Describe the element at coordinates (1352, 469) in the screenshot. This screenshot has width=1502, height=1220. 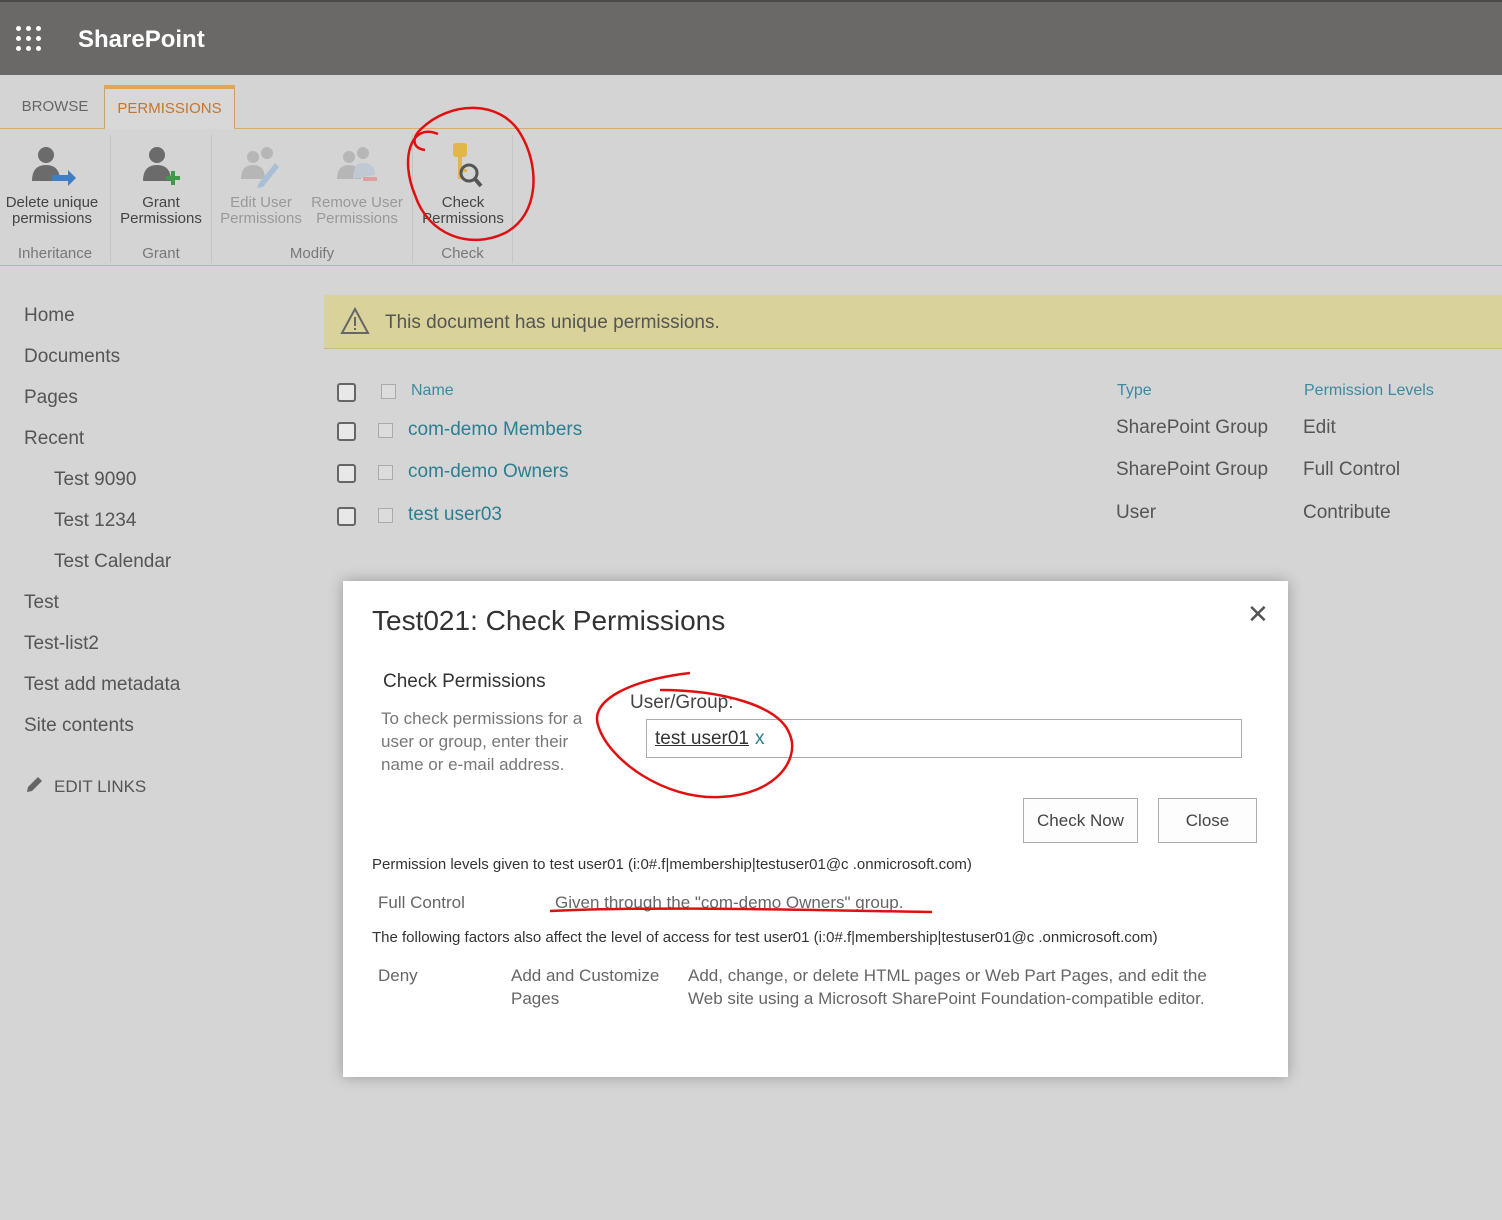
I see `row-permission-level: Full Control` at that location.